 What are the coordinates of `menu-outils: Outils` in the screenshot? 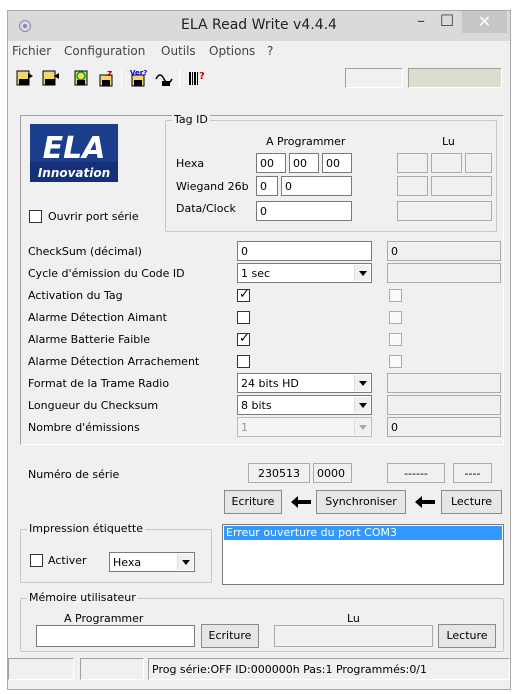 It's located at (178, 51).